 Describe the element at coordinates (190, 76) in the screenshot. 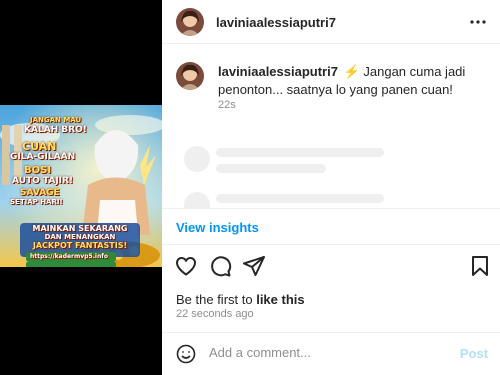

I see `caption-avatar` at that location.